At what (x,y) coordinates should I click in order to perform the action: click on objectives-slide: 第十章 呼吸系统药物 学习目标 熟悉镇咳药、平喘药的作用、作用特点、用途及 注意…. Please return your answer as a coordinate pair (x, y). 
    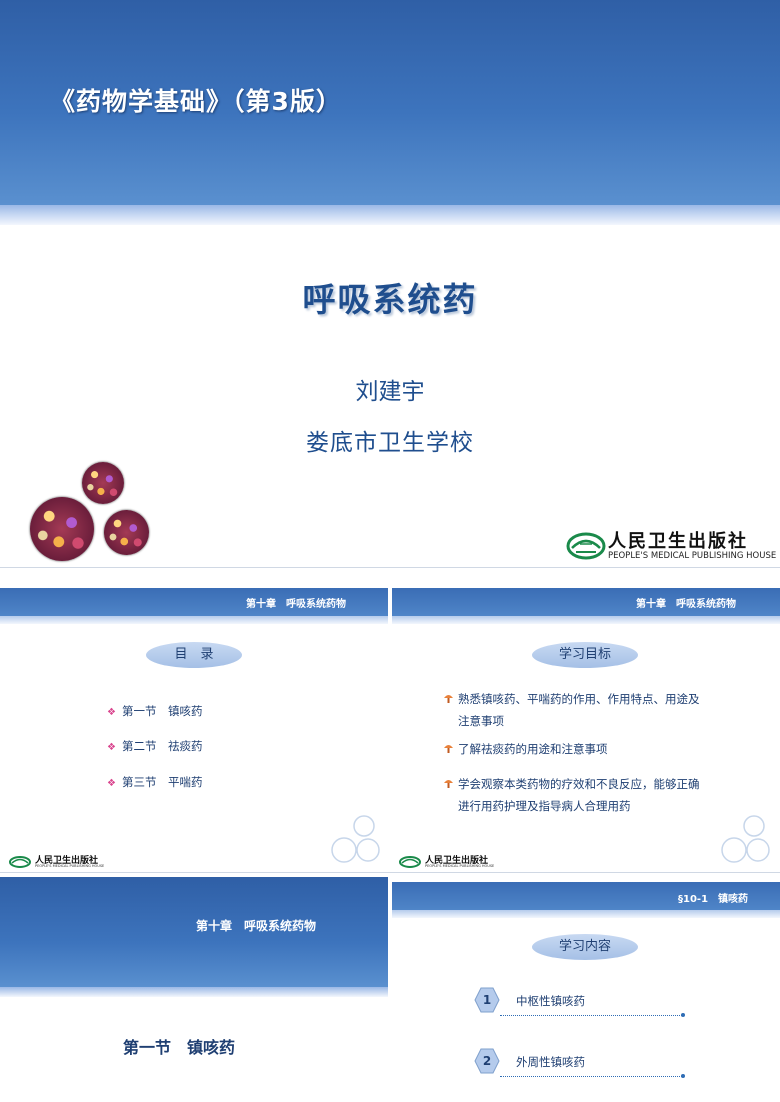
    Looking at the image, I should click on (586, 719).